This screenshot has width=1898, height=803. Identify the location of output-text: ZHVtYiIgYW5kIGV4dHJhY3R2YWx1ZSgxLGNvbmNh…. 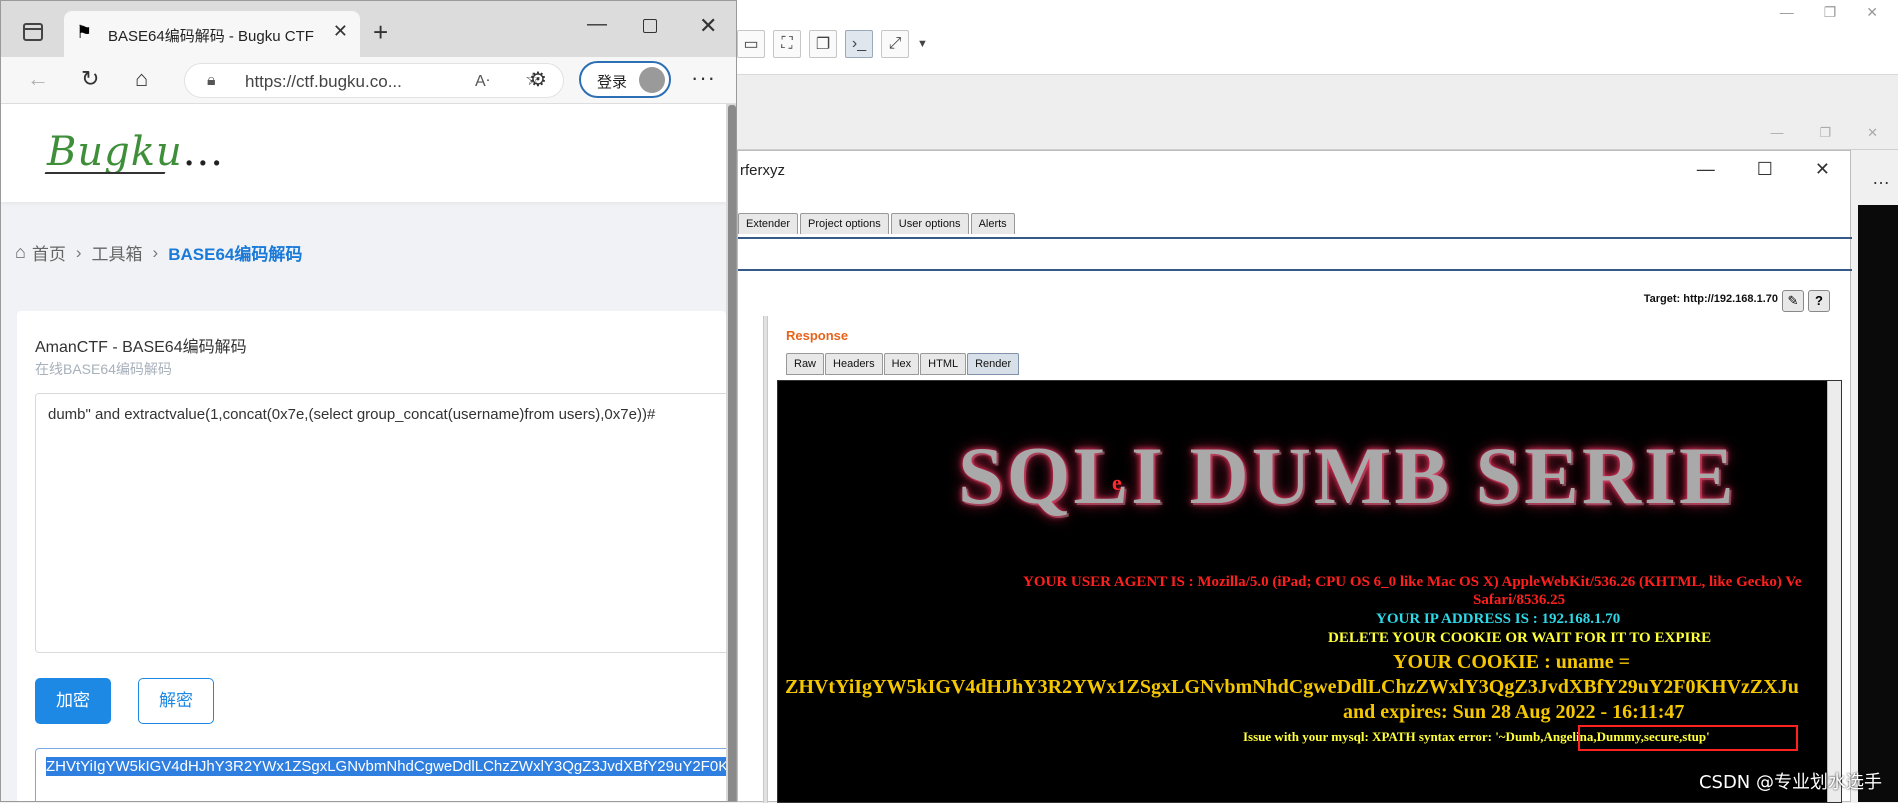
(390, 766).